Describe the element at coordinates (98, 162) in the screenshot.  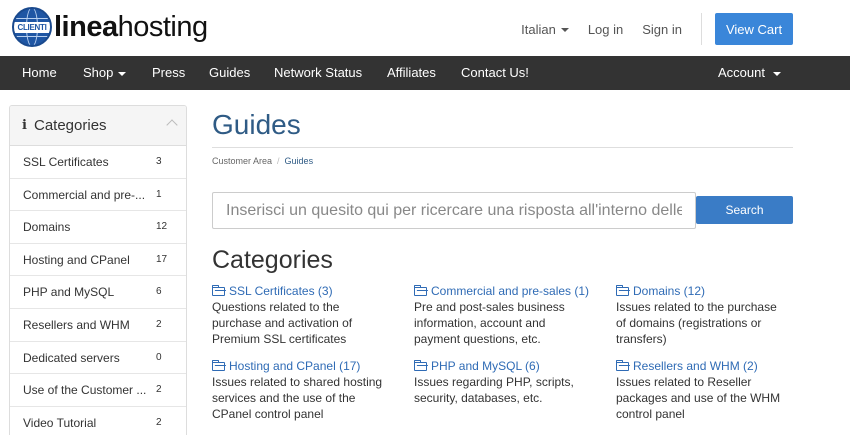
I see `sidebar-item-ssl: SSL Certificates 3` at that location.